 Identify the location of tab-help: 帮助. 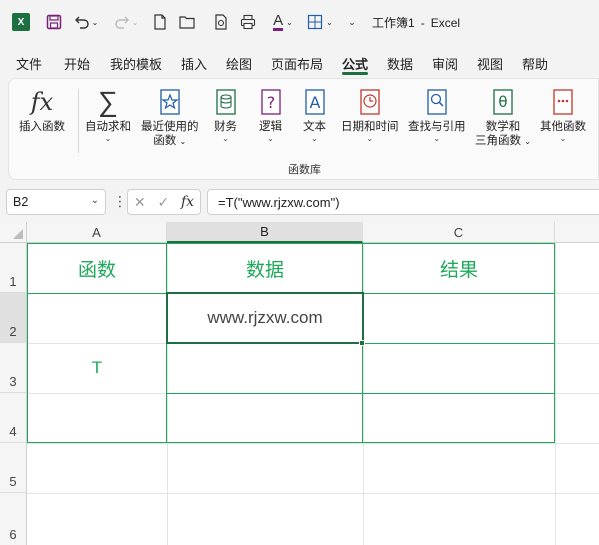
(535, 63).